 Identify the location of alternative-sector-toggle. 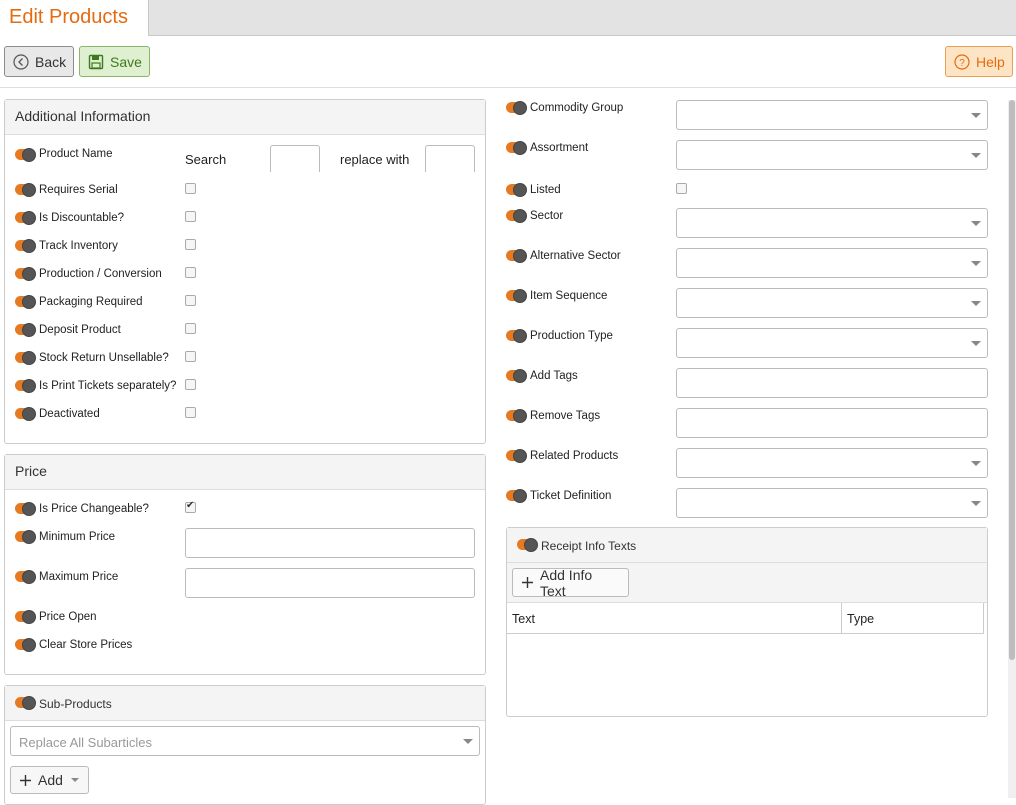
(516, 256).